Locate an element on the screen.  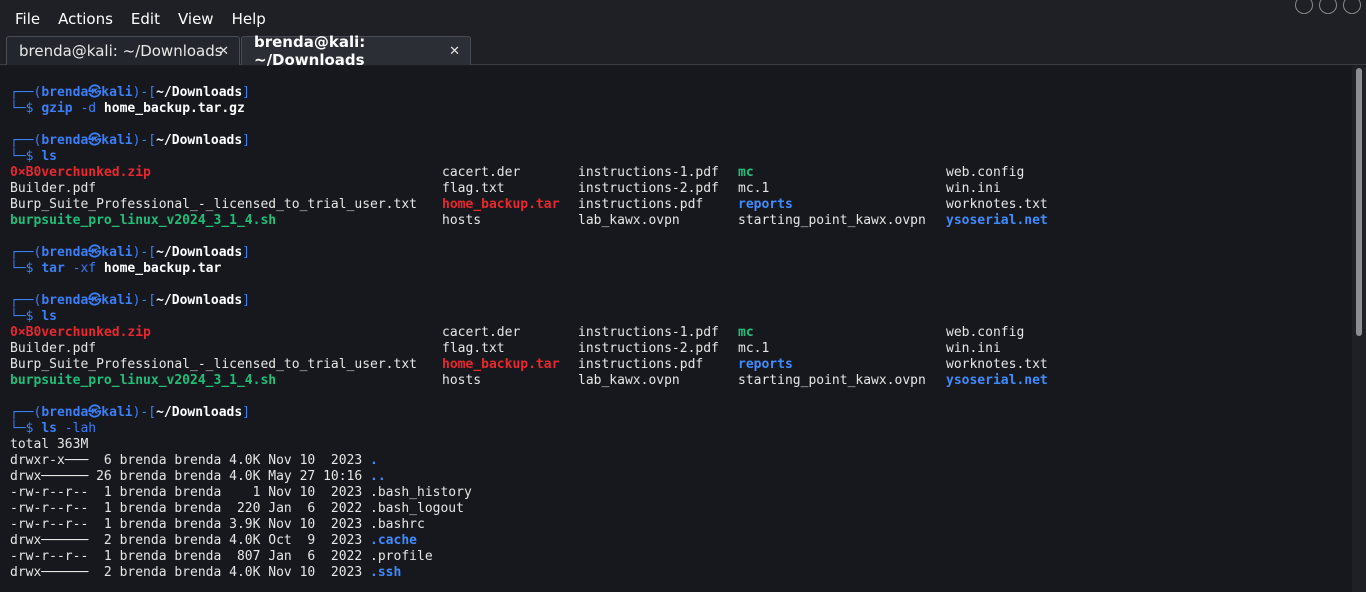
command-target: home_backup.tar is located at coordinates (159, 268).